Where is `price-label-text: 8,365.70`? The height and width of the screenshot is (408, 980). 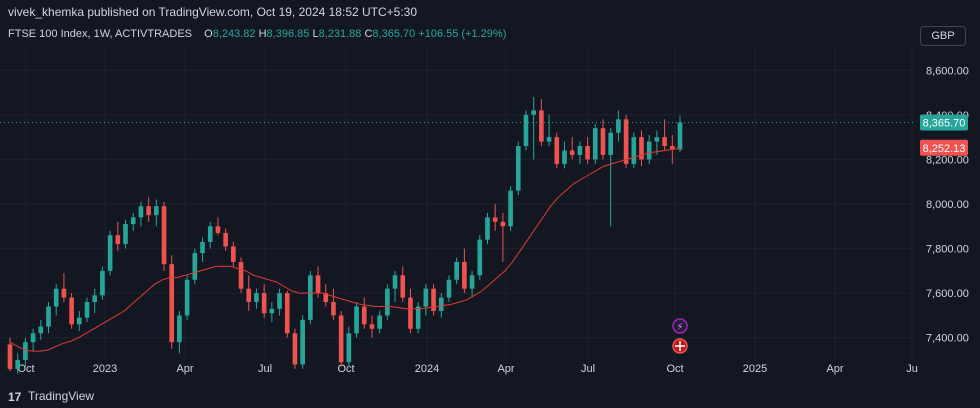
price-label-text: 8,365.70 is located at coordinates (944, 124).